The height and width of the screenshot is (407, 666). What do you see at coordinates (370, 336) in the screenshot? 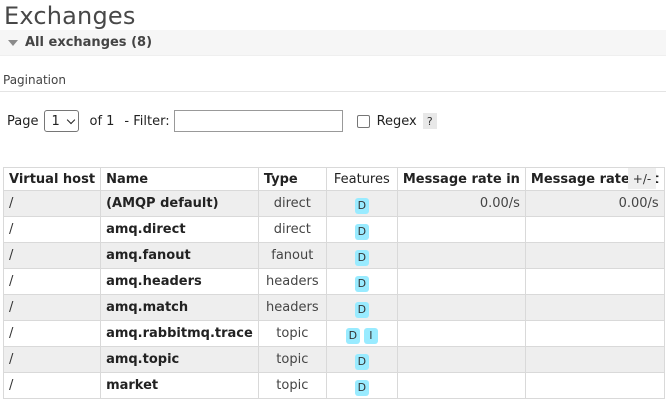
I see `internal-badge: I` at bounding box center [370, 336].